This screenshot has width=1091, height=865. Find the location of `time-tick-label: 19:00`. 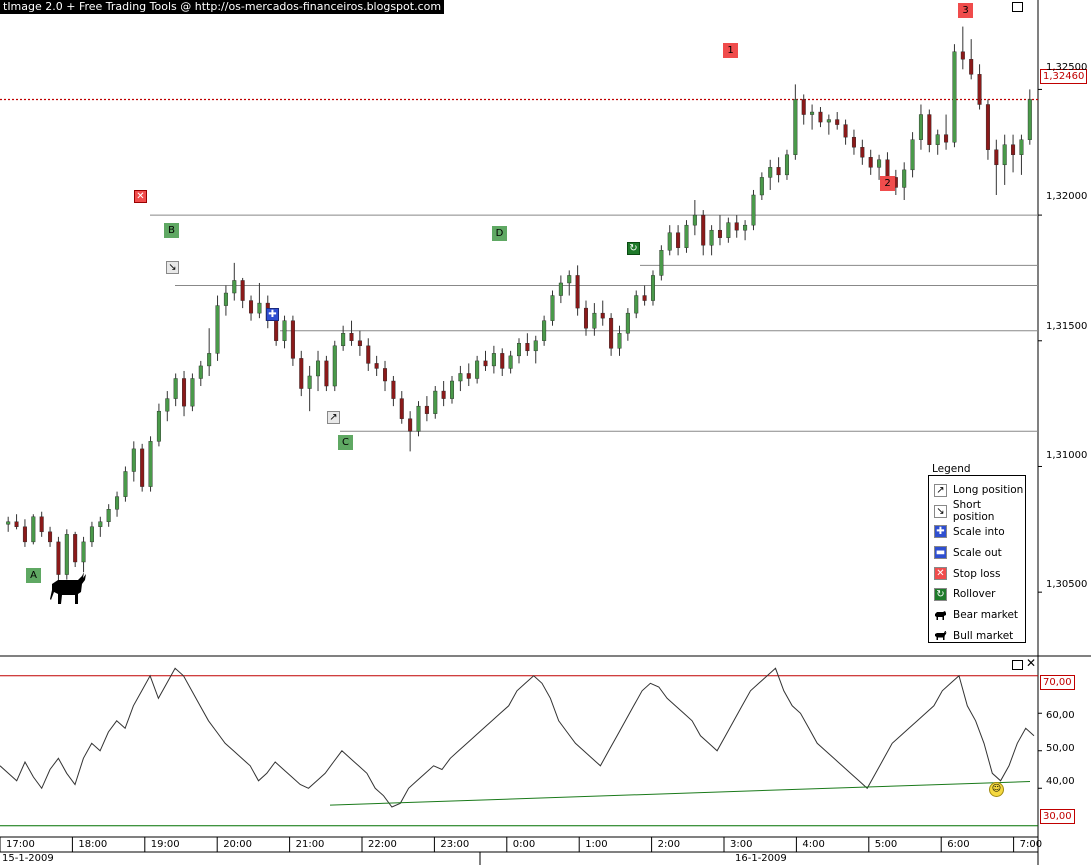

time-tick-label: 19:00 is located at coordinates (165, 844).